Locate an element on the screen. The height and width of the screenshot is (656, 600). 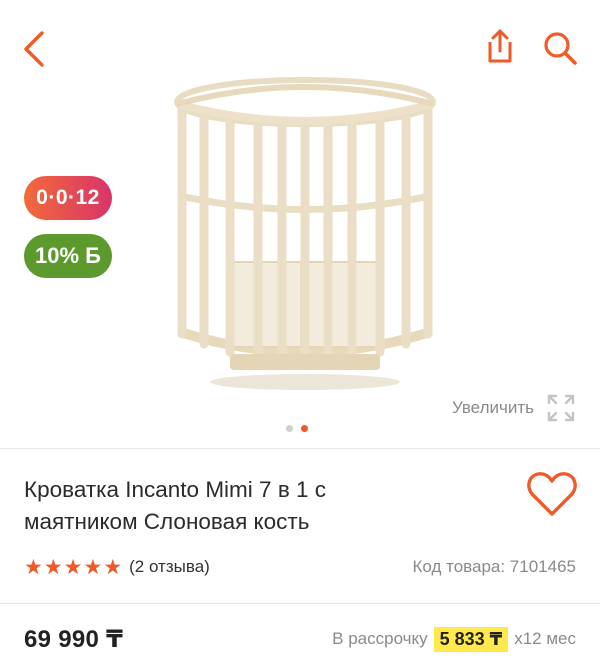
rating-stars: ★ ★ ★ ★ ★ is located at coordinates (73, 567).